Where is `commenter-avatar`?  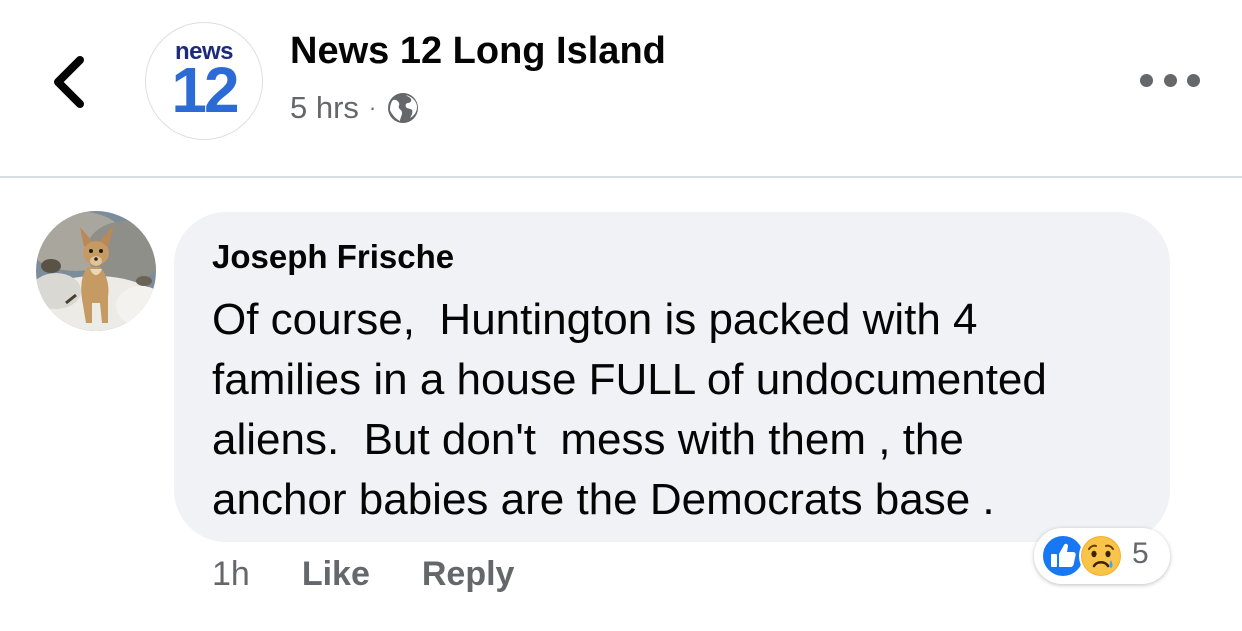 commenter-avatar is located at coordinates (96, 271).